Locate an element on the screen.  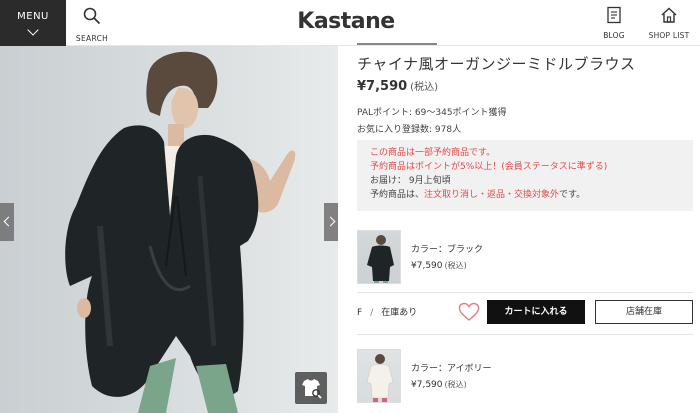
gallery-prev-button is located at coordinates (7, 222).